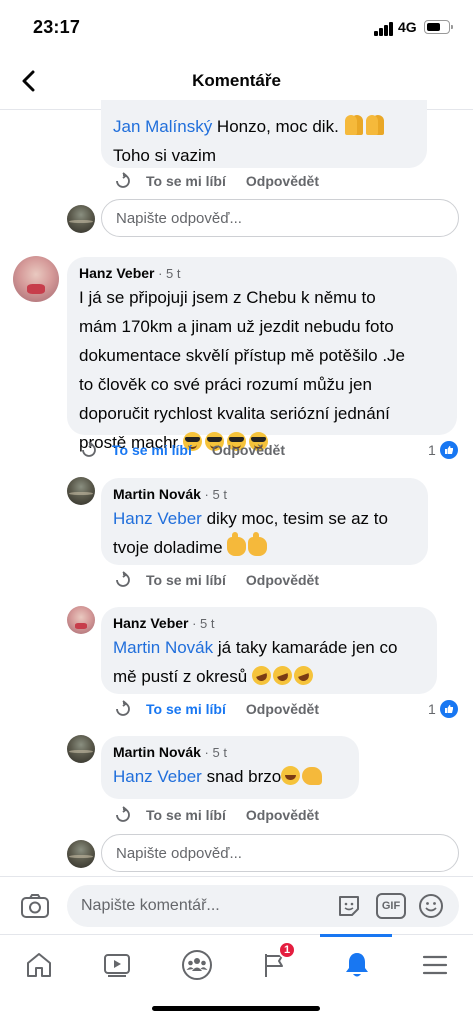  I want to click on status-time: 23:17, so click(57, 27).